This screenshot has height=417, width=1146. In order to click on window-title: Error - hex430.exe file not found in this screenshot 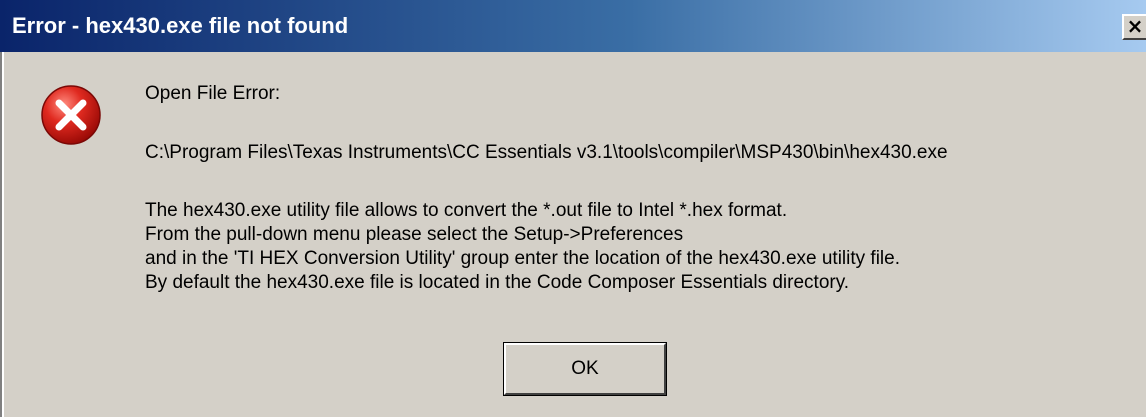, I will do `click(180, 25)`.